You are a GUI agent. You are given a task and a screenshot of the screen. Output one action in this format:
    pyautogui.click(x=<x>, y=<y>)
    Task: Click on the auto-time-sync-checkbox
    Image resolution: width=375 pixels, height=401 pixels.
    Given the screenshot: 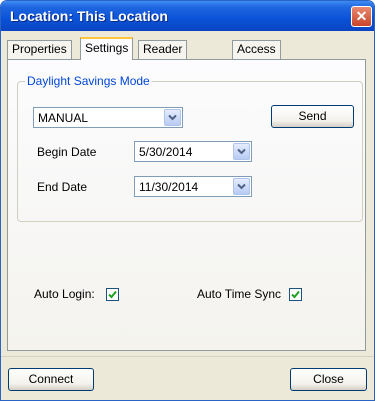 What is the action you would take?
    pyautogui.click(x=295, y=294)
    